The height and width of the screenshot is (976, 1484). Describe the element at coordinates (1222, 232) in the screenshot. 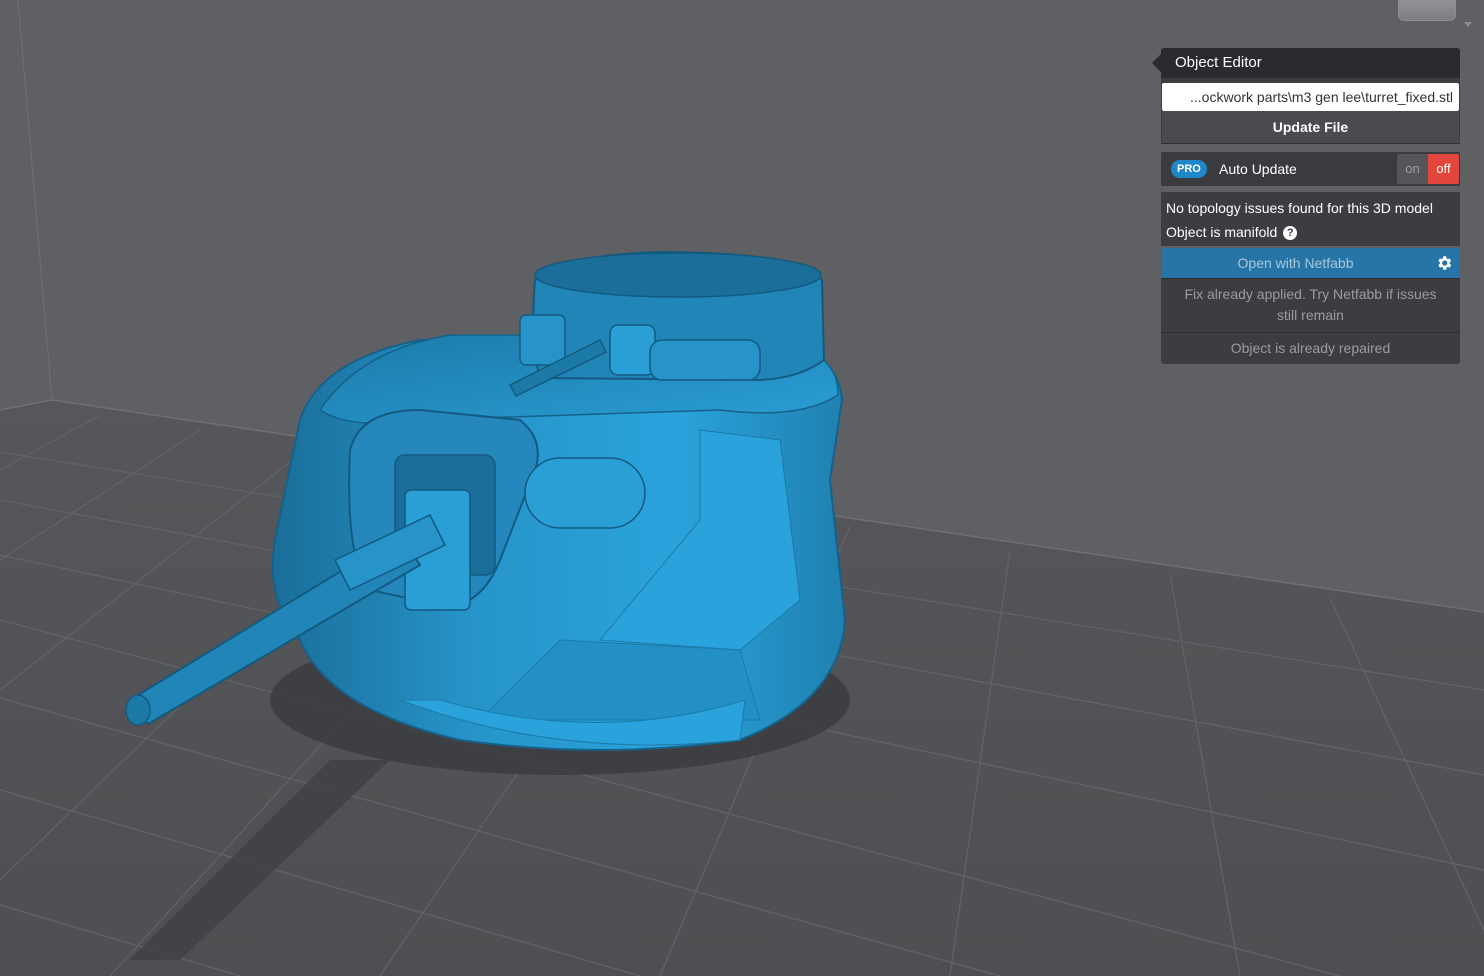

I see `manifold-message: Object is manifold` at that location.